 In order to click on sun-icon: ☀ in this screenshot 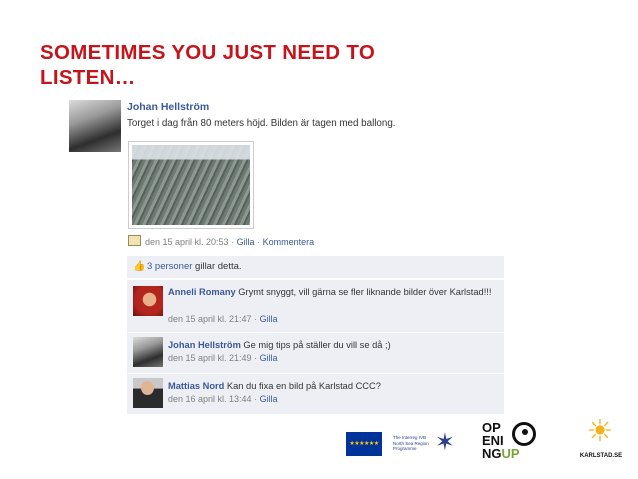, I will do `click(600, 431)`.